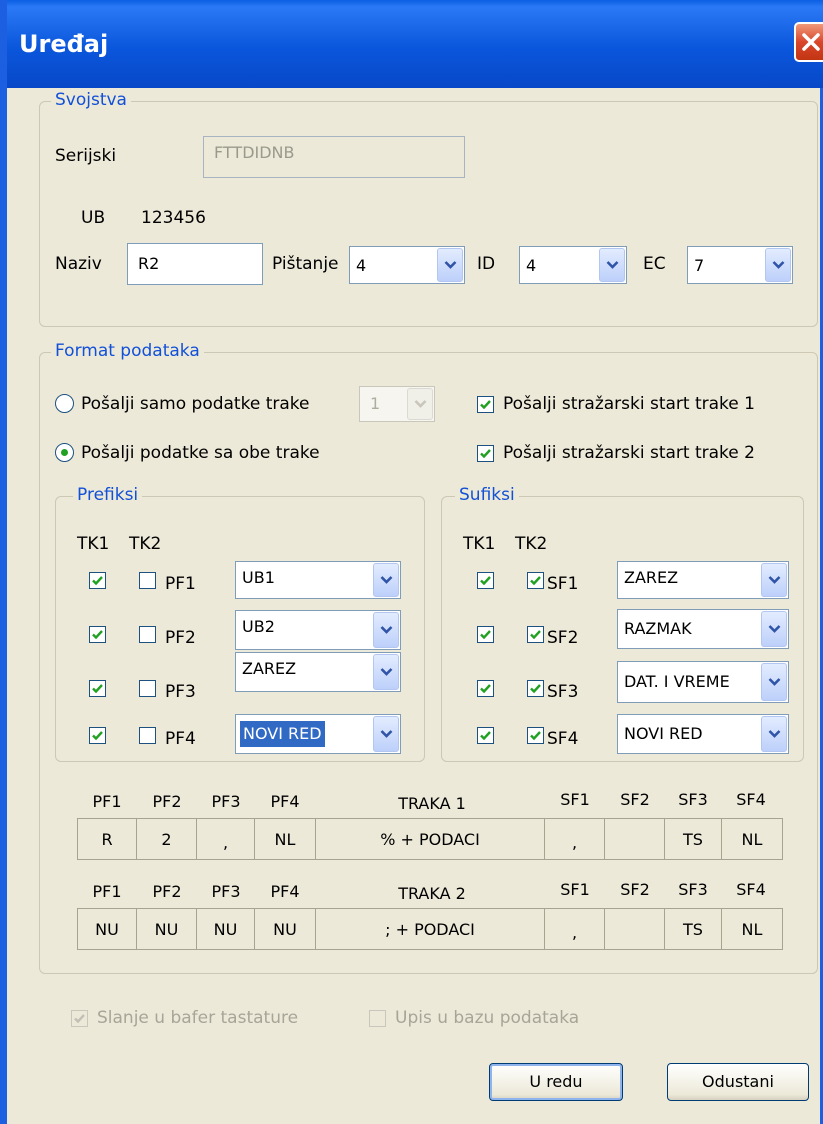 Image resolution: width=823 pixels, height=1124 pixels. Describe the element at coordinates (318, 580) in the screenshot. I see `pf1-select: UB1` at that location.